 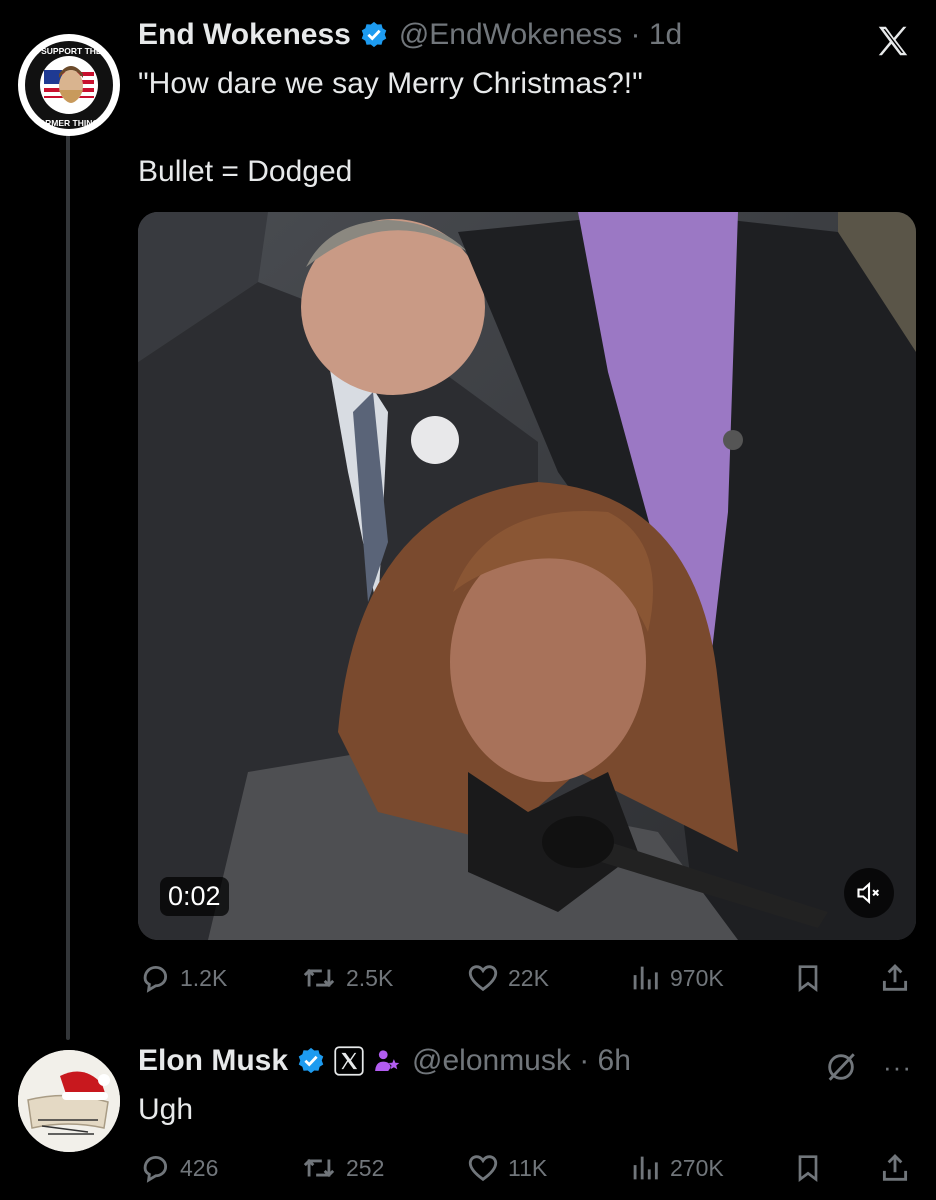 I want to click on thread-line, so click(x=68, y=586).